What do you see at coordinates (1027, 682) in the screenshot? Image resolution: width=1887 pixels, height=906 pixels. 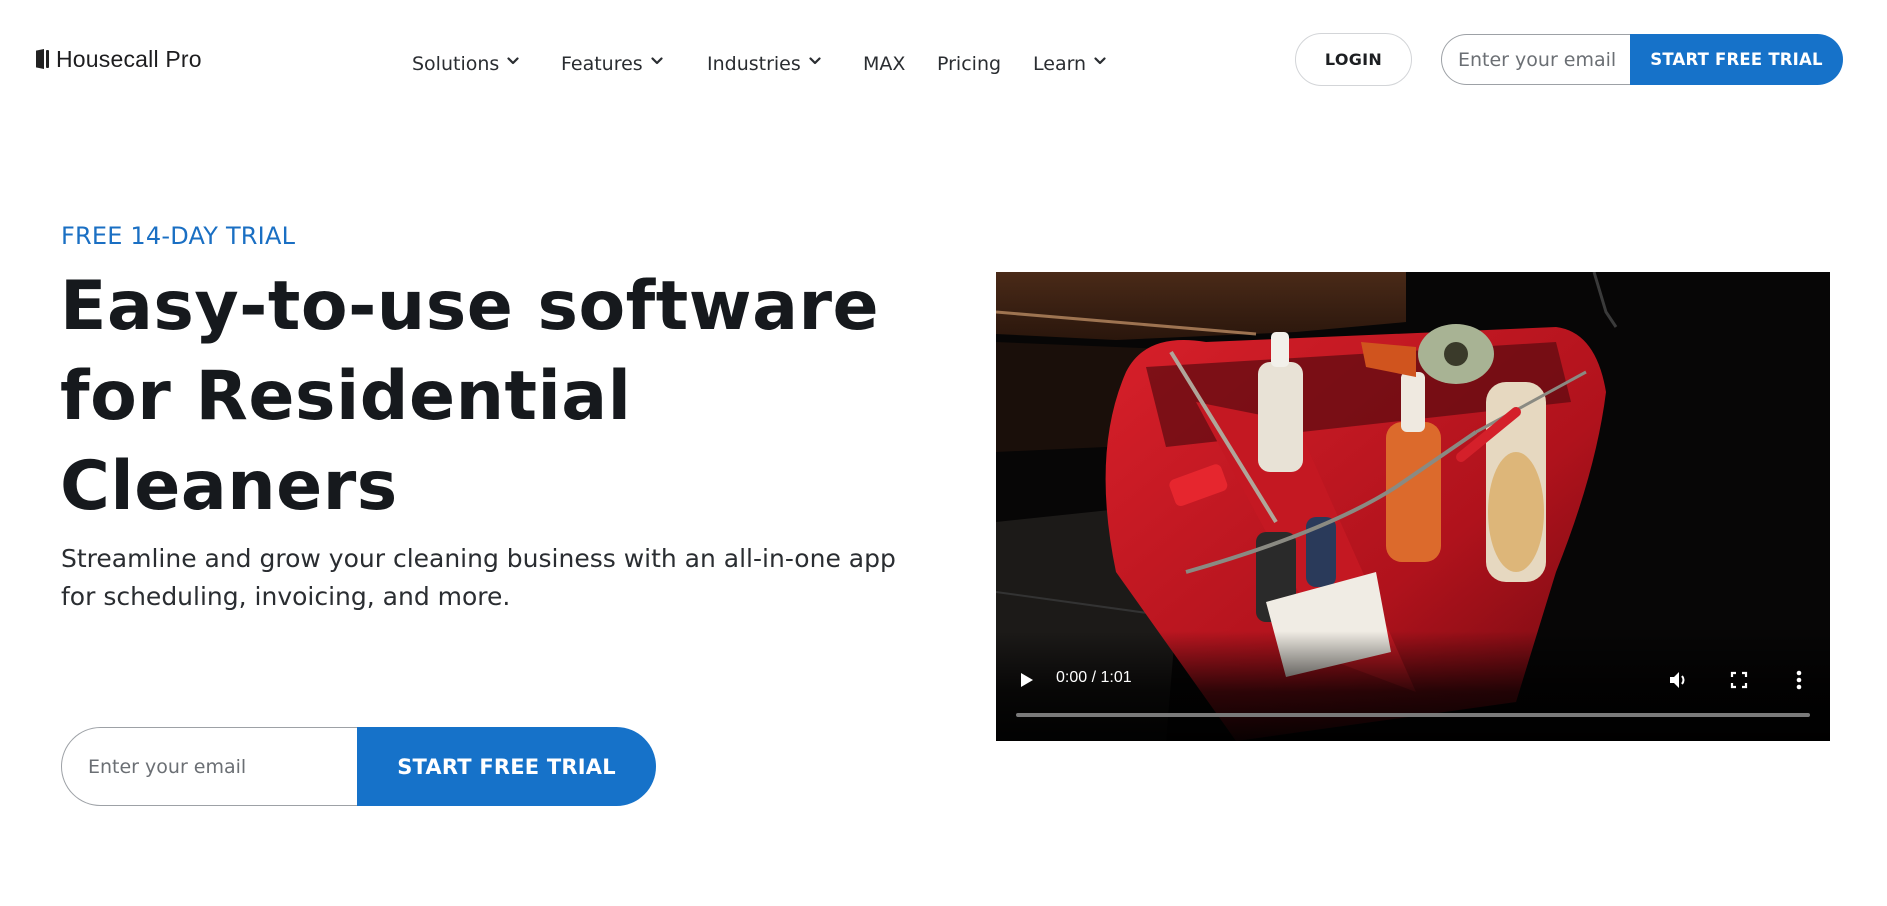 I see `play-icon` at bounding box center [1027, 682].